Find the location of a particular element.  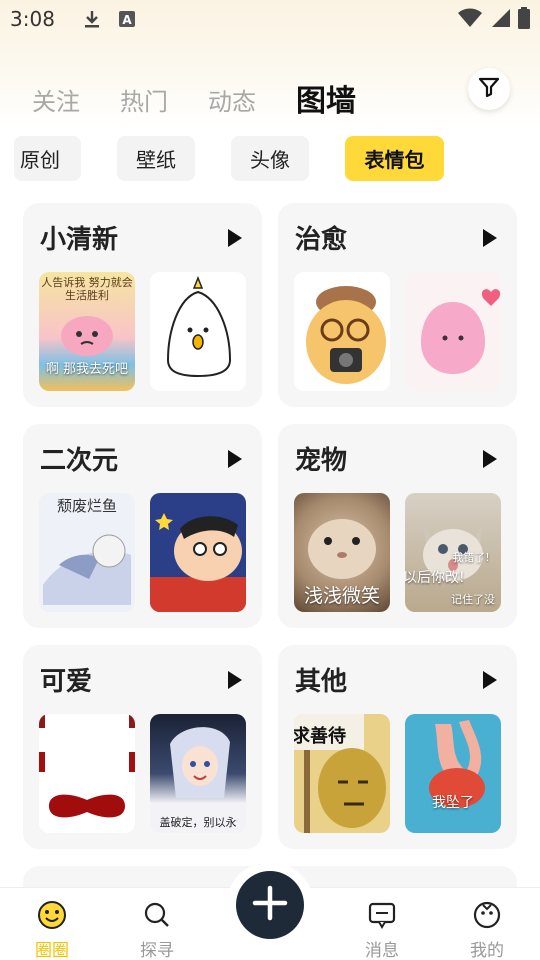

create-post-button is located at coordinates (270, 905).